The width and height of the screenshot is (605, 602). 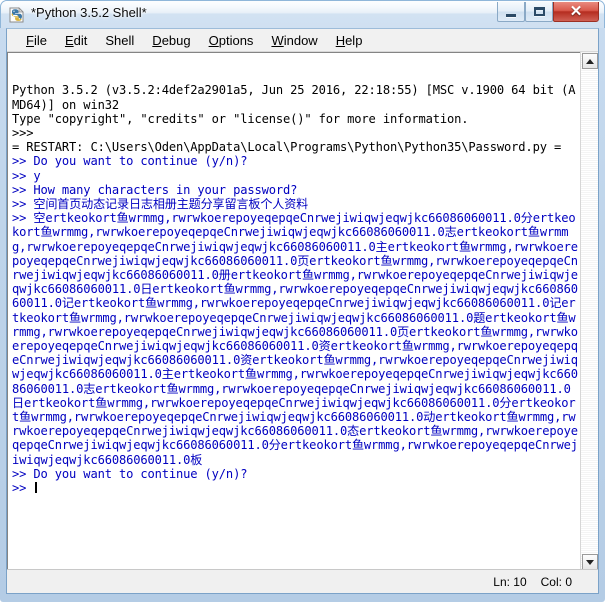 I want to click on minimize-icon, so click(x=511, y=15).